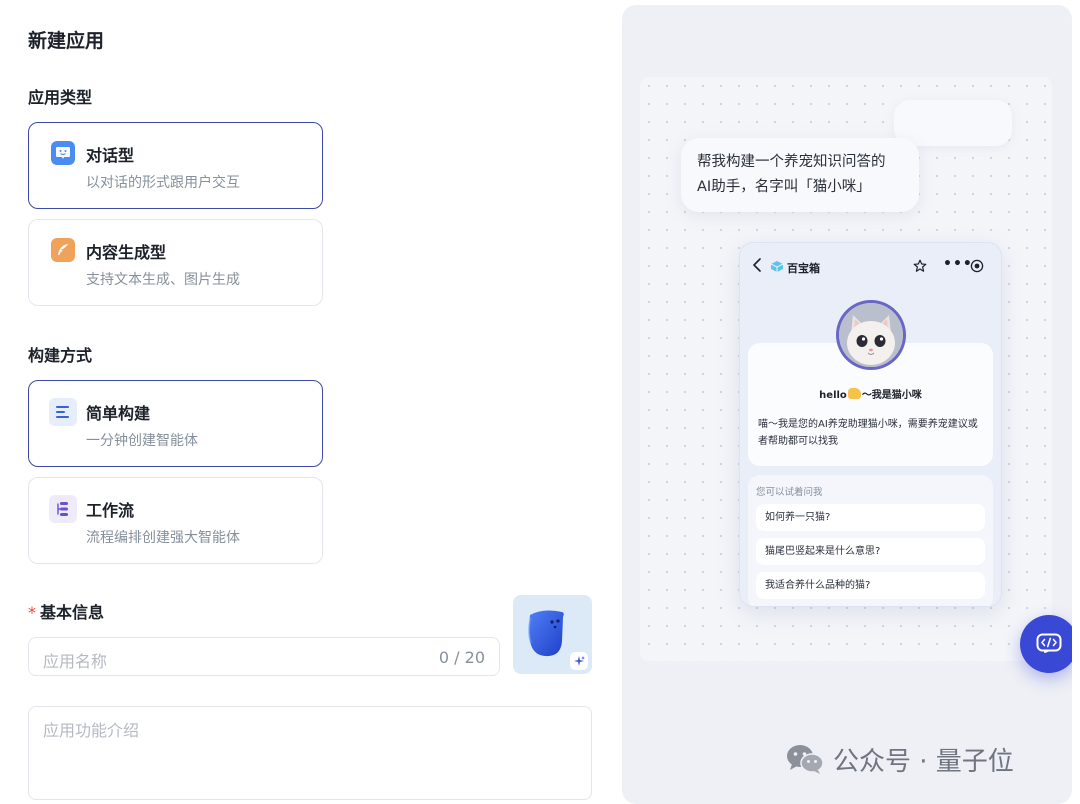 This screenshot has width=1080, height=804. I want to click on card-title: 简单构建, so click(118, 413).